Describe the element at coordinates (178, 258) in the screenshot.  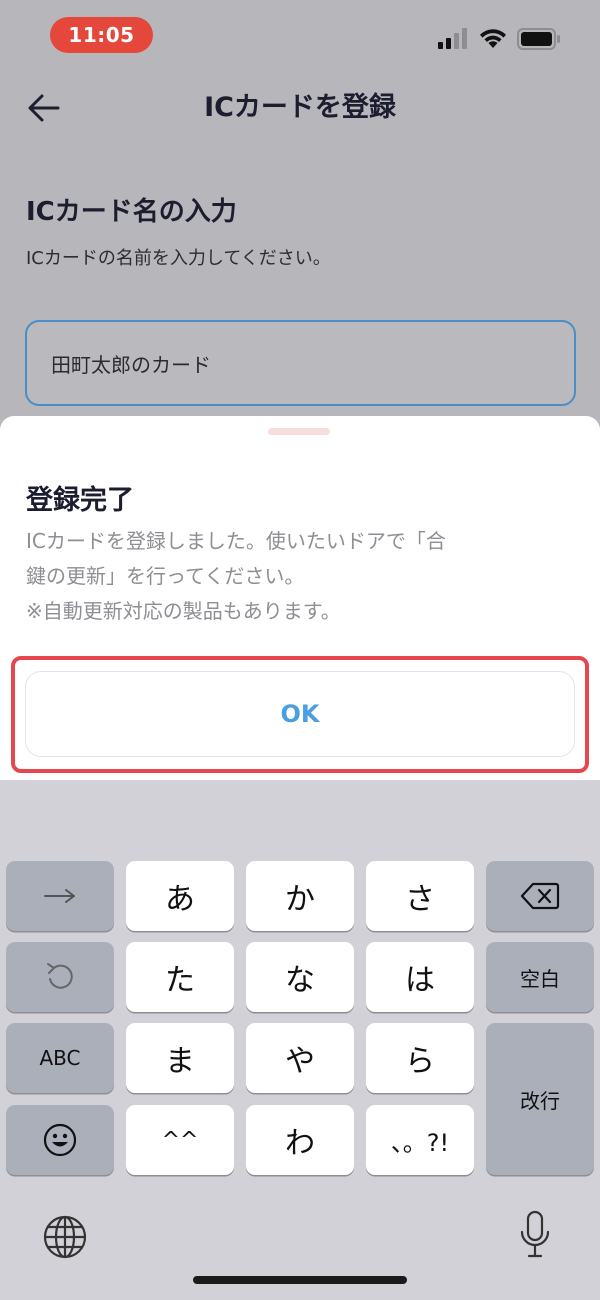
I see `section-description: ICカードの名前を入力してください。` at that location.